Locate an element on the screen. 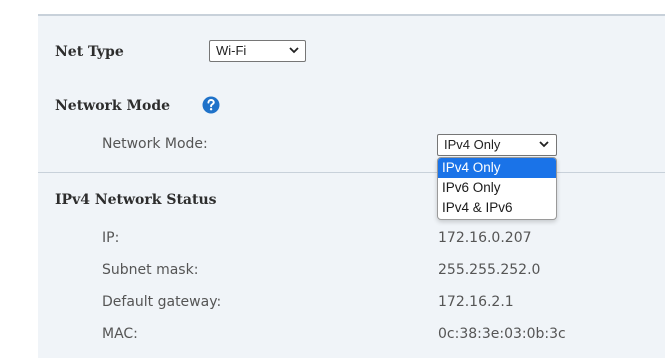 The height and width of the screenshot is (358, 665). section-divider is located at coordinates (351, 172).